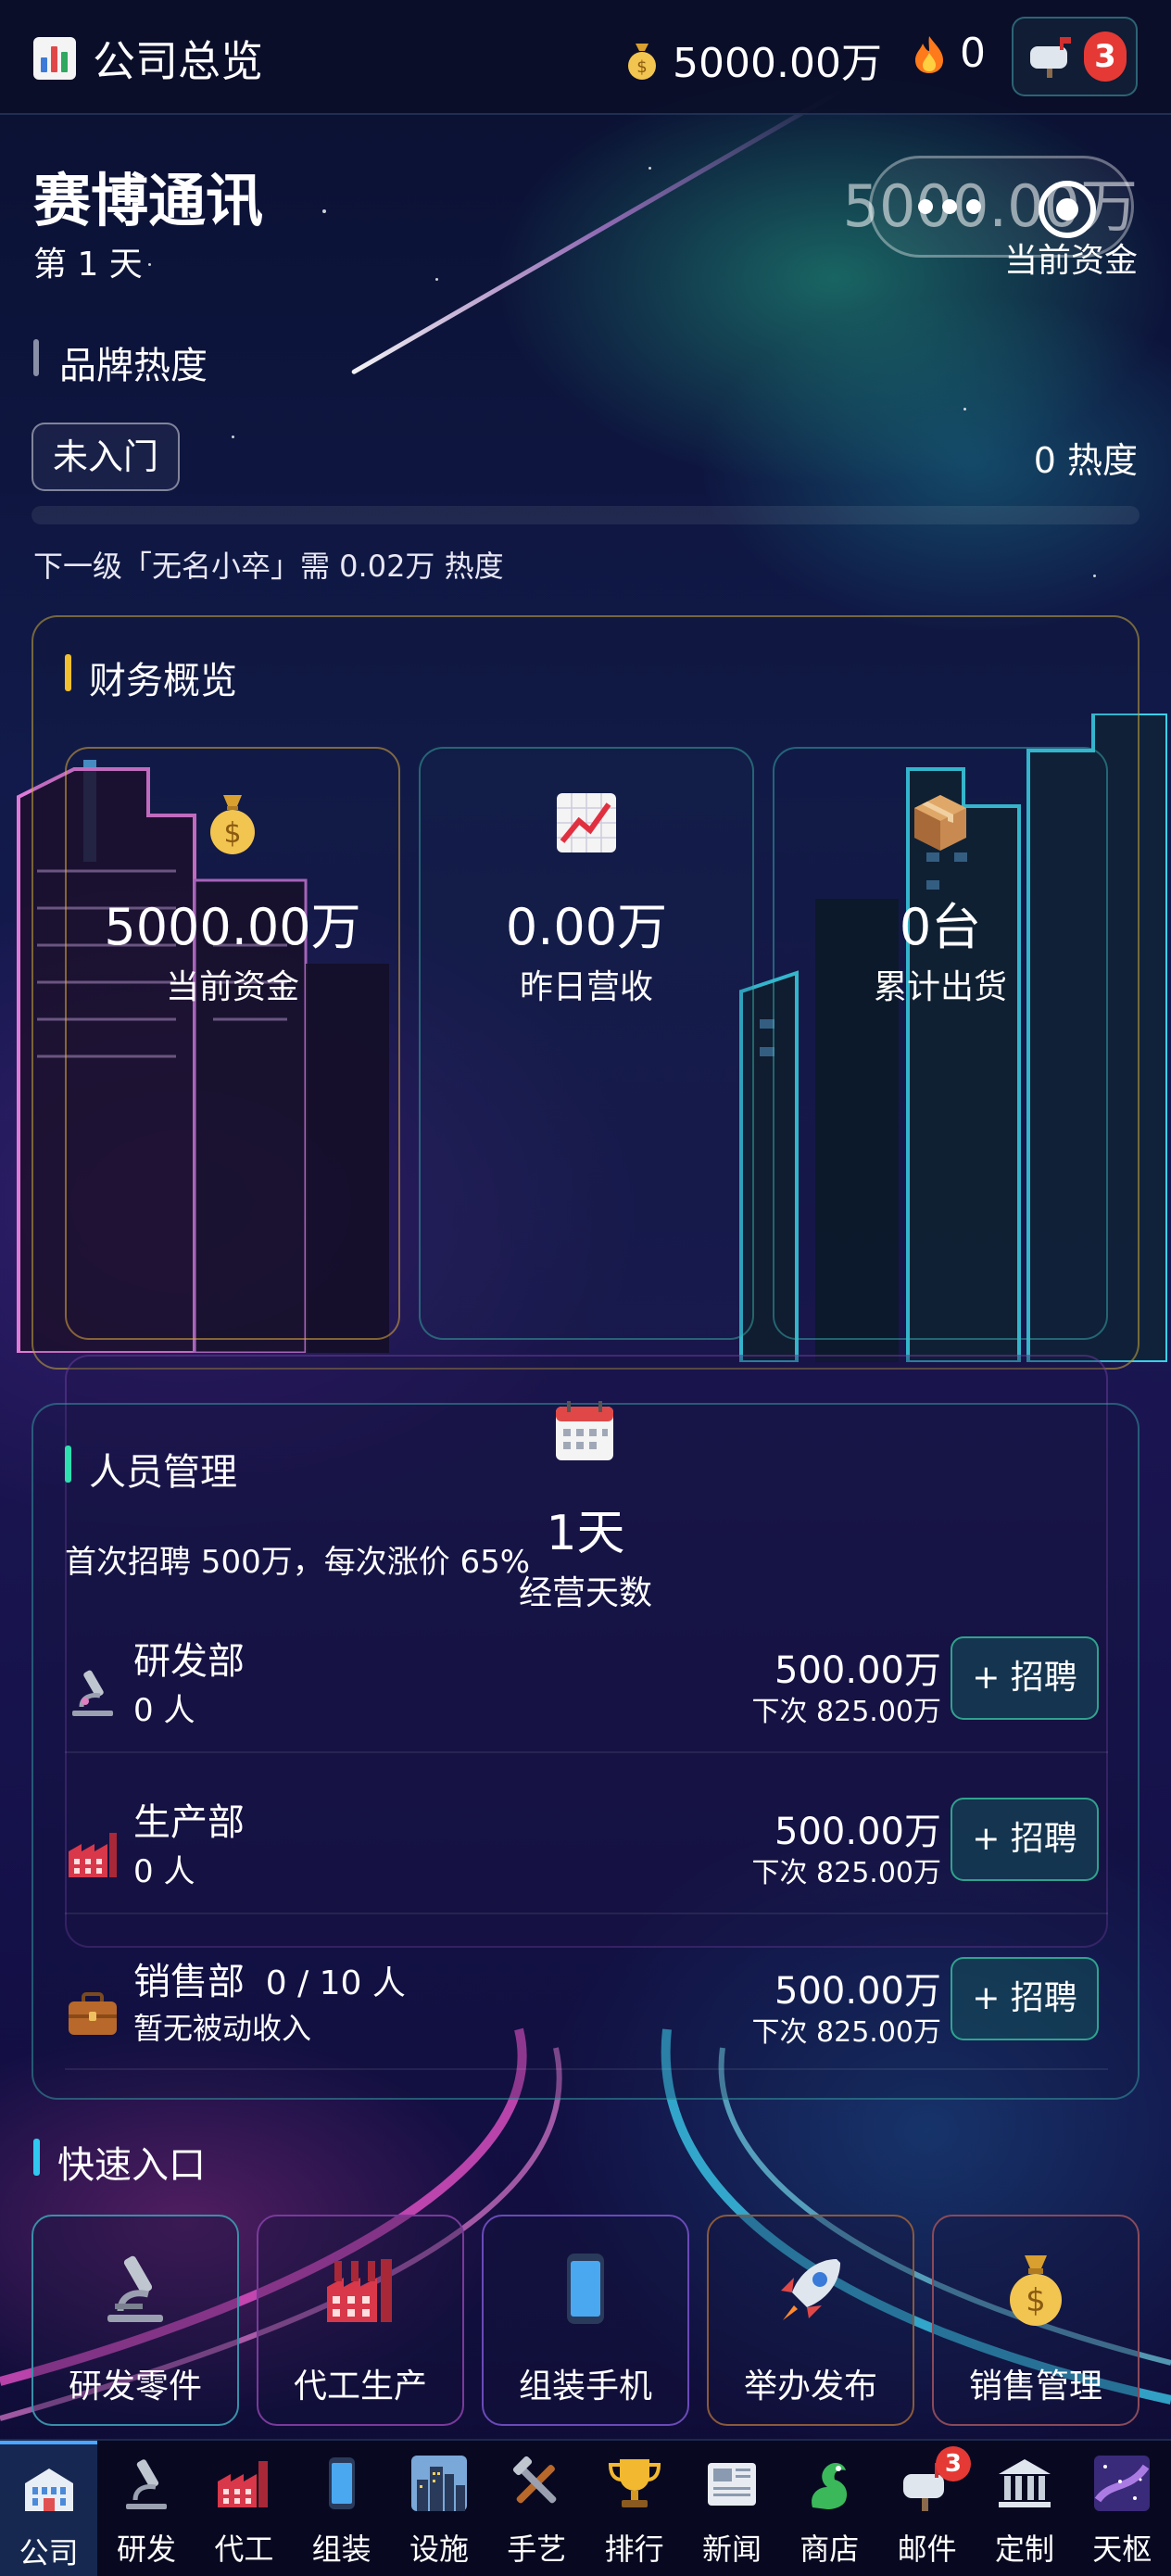 The height and width of the screenshot is (2576, 1171). I want to click on dept-row-production: 生产部 0 人 500.00万 下次 825.00万 + 招聘, so click(584, 1861).